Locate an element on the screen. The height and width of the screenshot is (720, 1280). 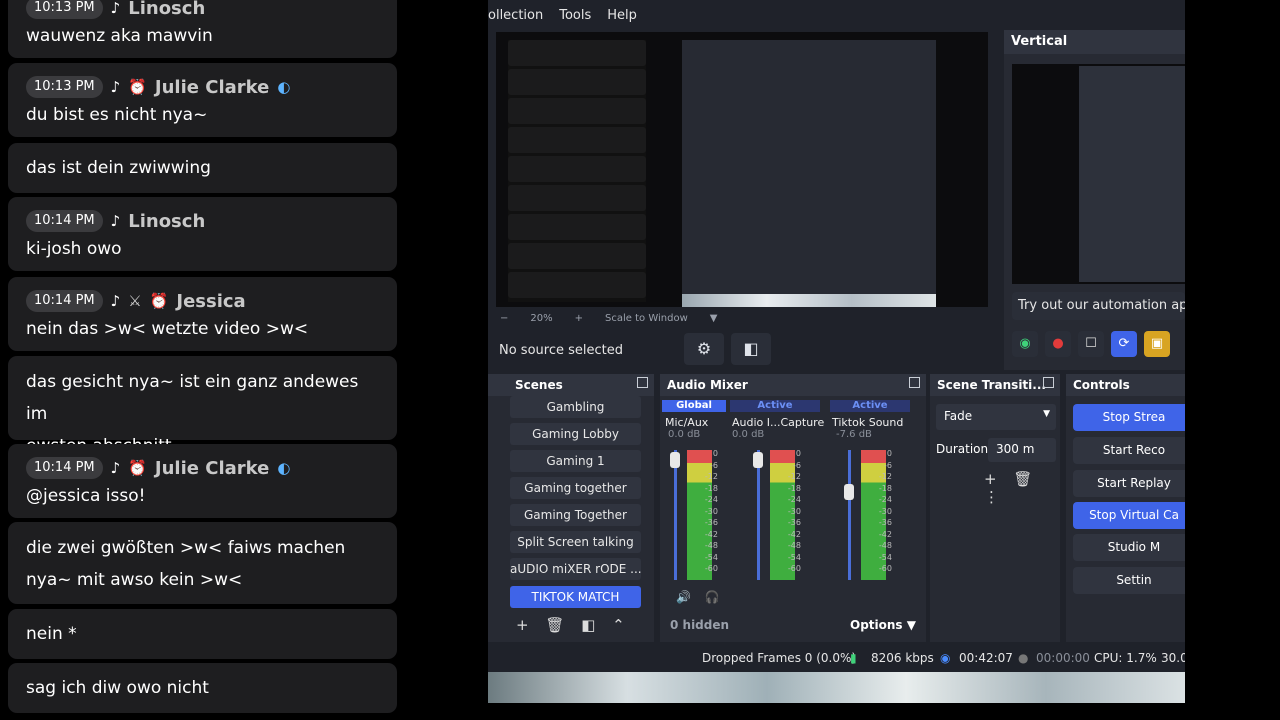
cpu-usage: CPU: 1.7% is located at coordinates (1125, 658).